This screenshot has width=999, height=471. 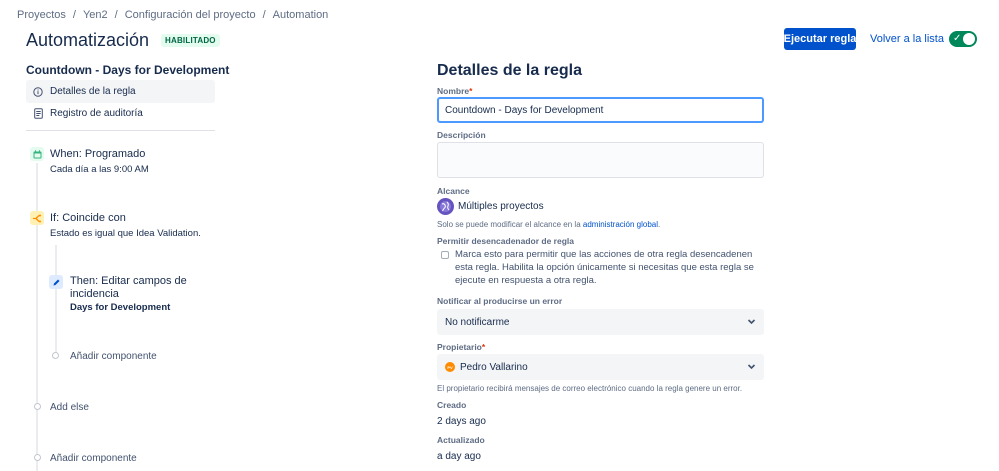 I want to click on page-title: Automatización, so click(x=88, y=40).